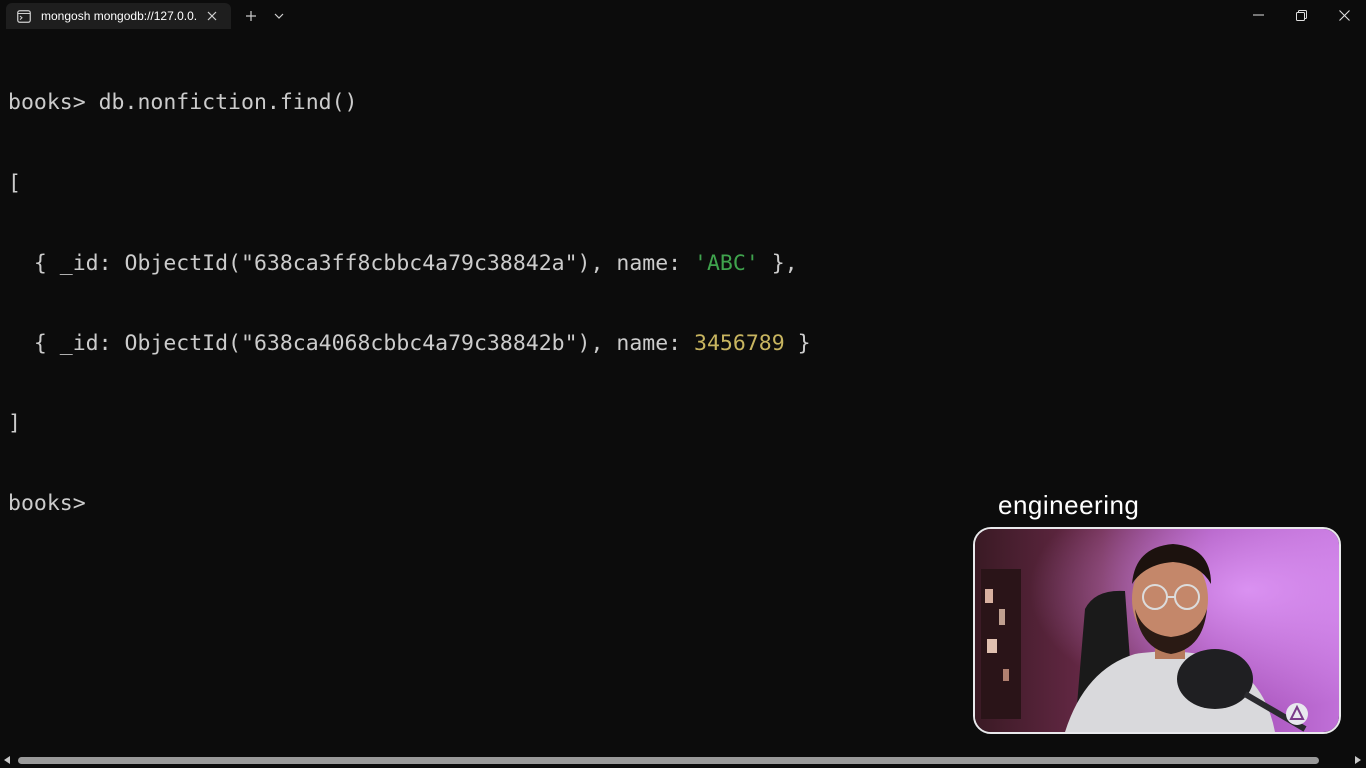  Describe the element at coordinates (24, 16) in the screenshot. I see `terminal-icon` at that location.